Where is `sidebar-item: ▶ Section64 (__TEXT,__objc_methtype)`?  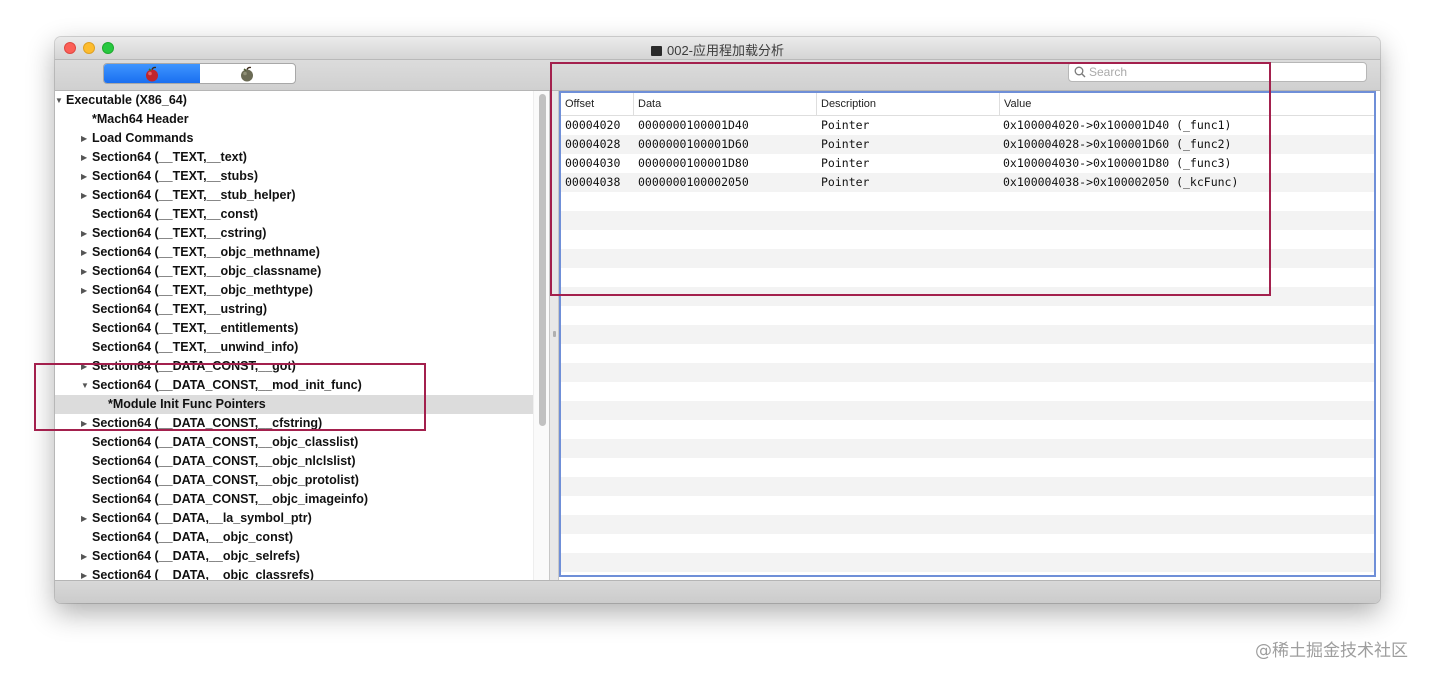 sidebar-item: ▶ Section64 (__TEXT,__objc_methtype) is located at coordinates (294, 290).